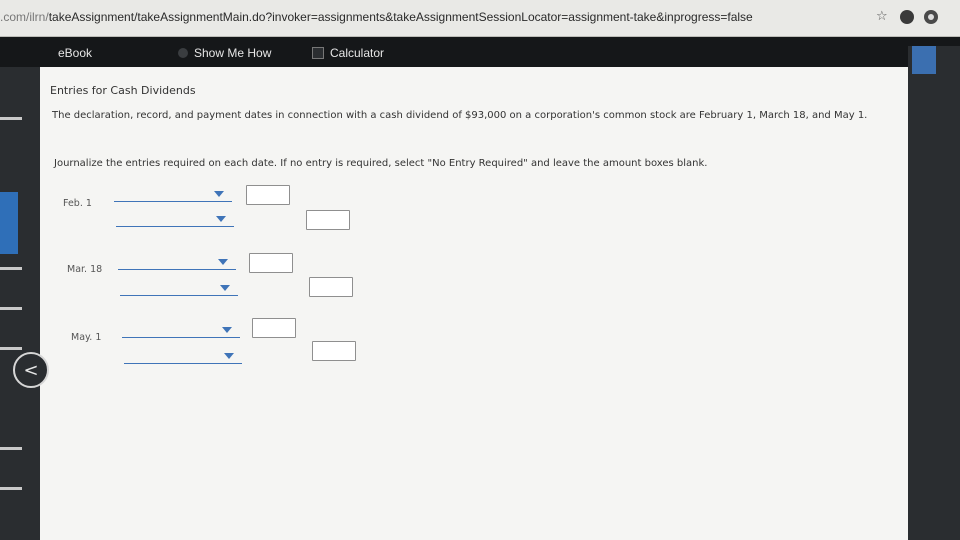 This screenshot has height=540, width=960. What do you see at coordinates (318, 53) in the screenshot?
I see `calculator-icon` at bounding box center [318, 53].